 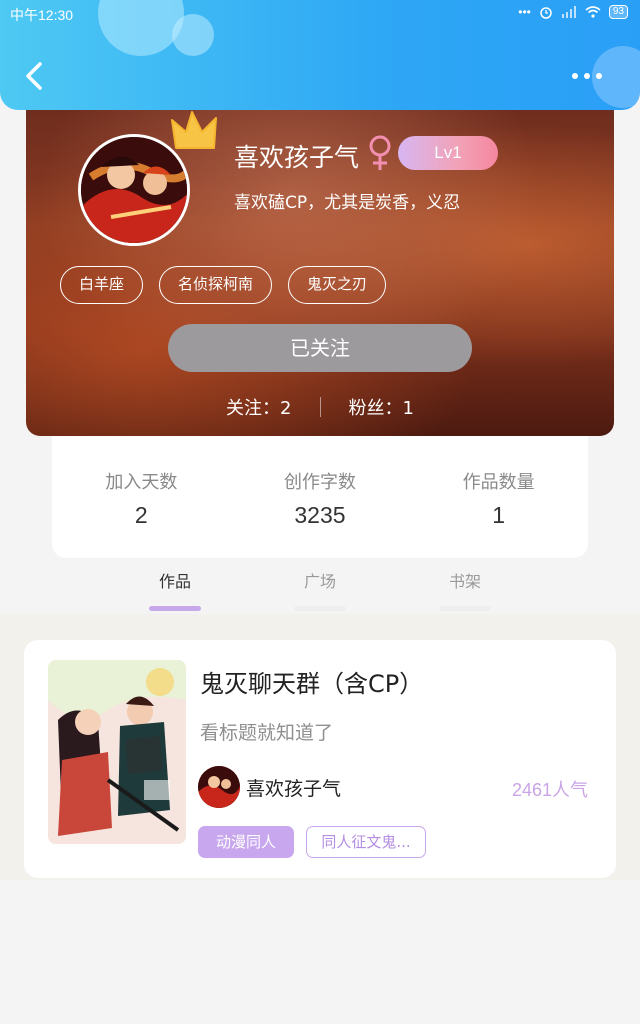 I want to click on work-category-chip: 动漫同人, so click(x=246, y=842).